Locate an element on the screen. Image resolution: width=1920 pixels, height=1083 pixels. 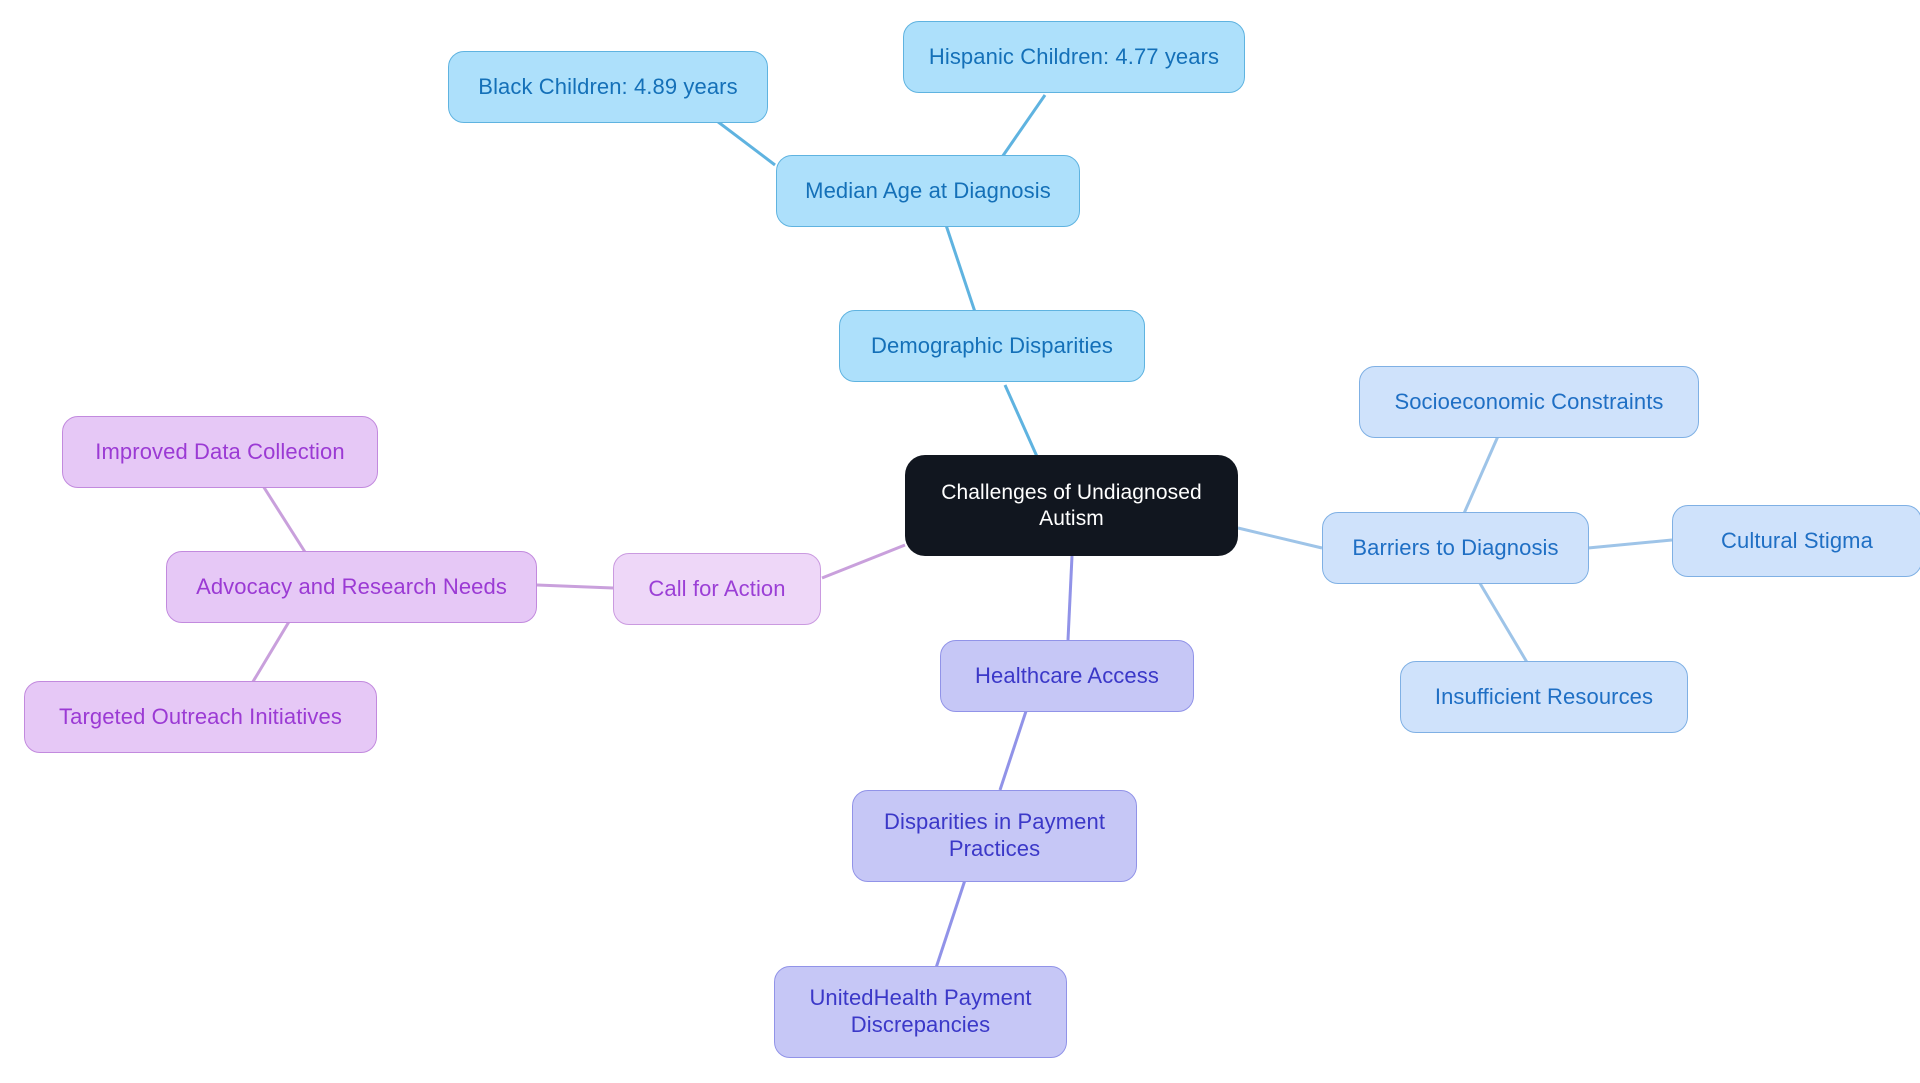
node-demographic-disparities: Demographic Disparities is located at coordinates (992, 346).